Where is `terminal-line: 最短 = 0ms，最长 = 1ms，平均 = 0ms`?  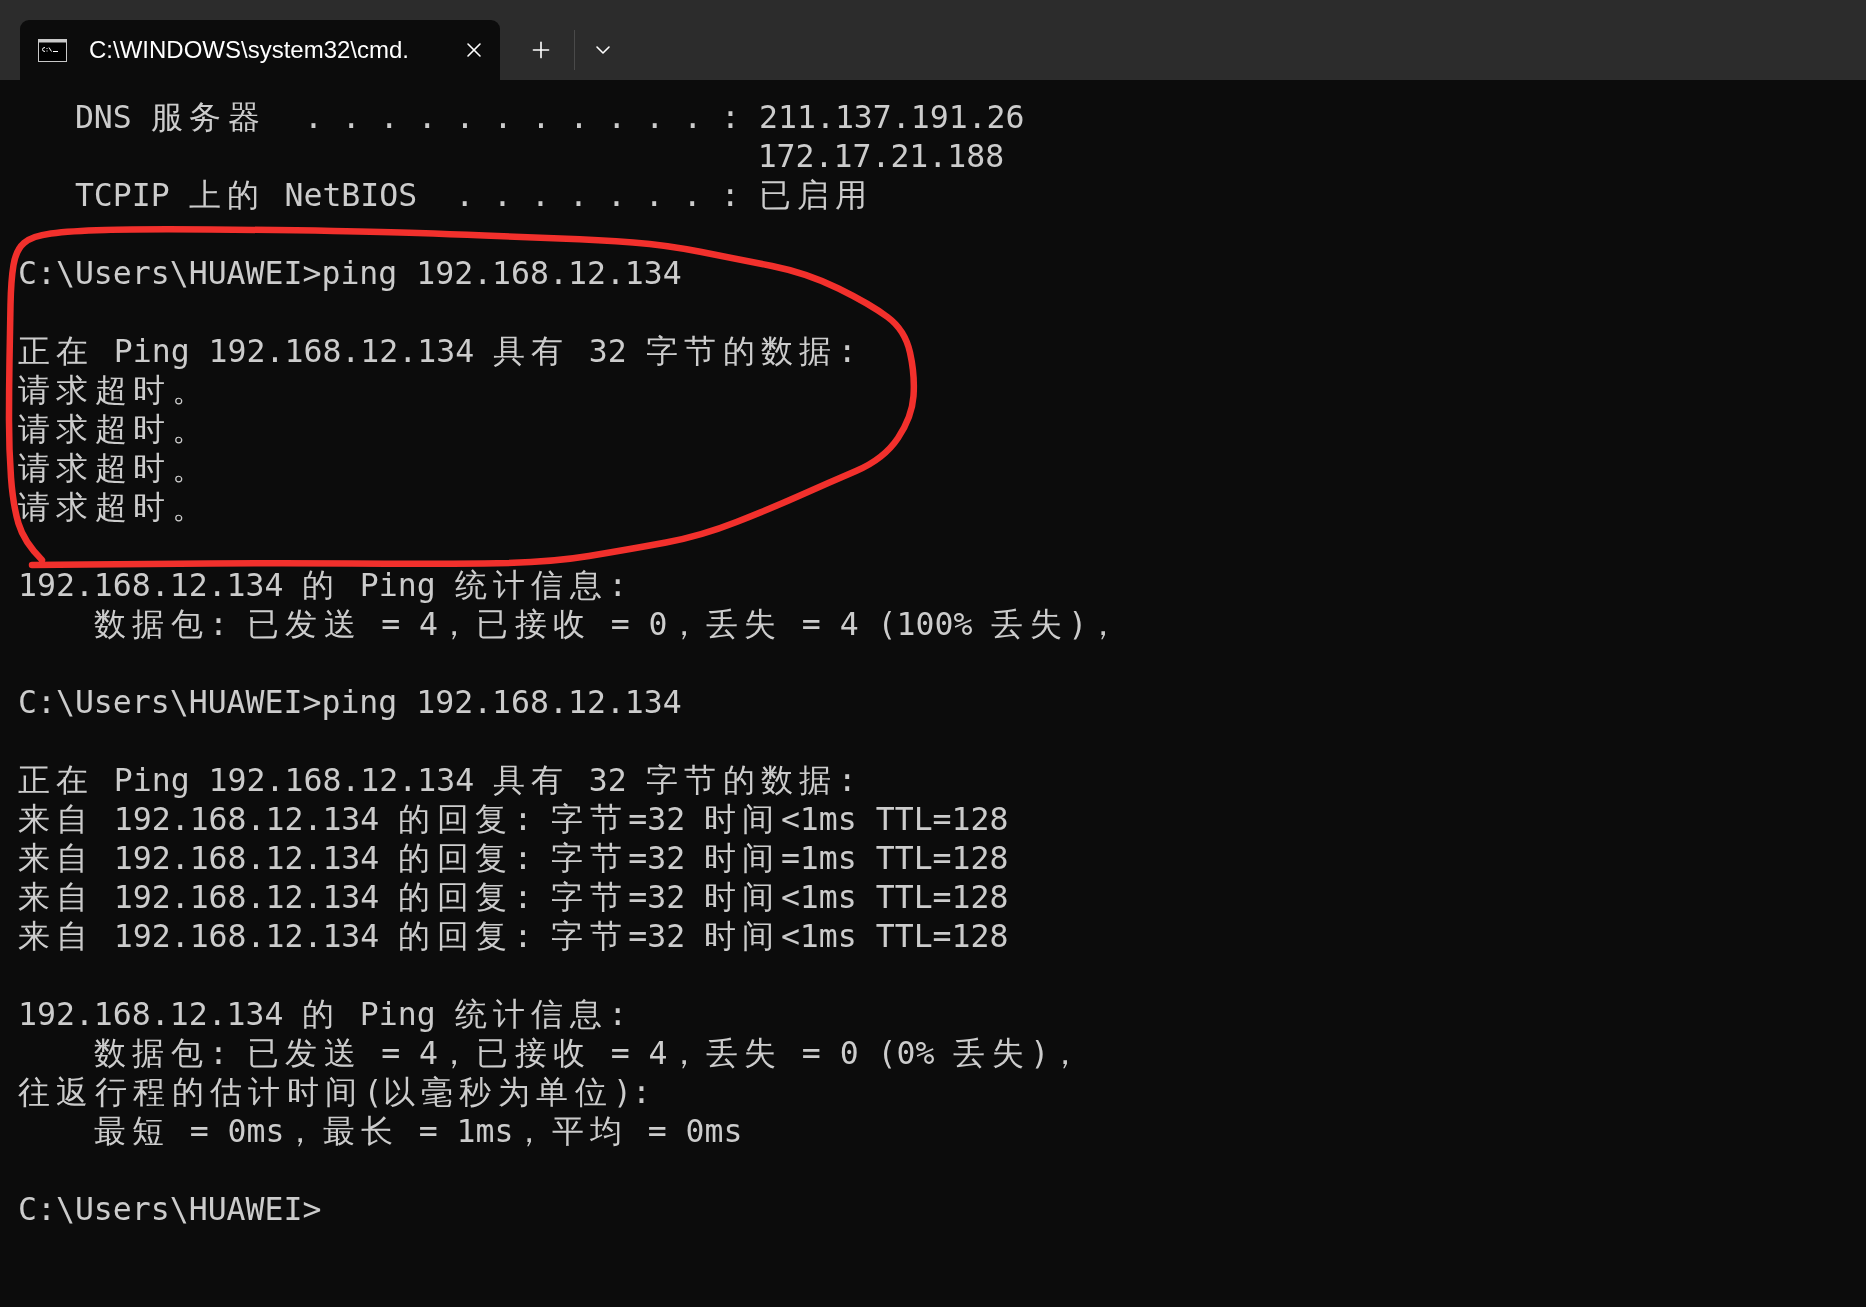 terminal-line: 最短 = 0ms，最长 = 1ms，平均 = 0ms is located at coordinates (418, 1131).